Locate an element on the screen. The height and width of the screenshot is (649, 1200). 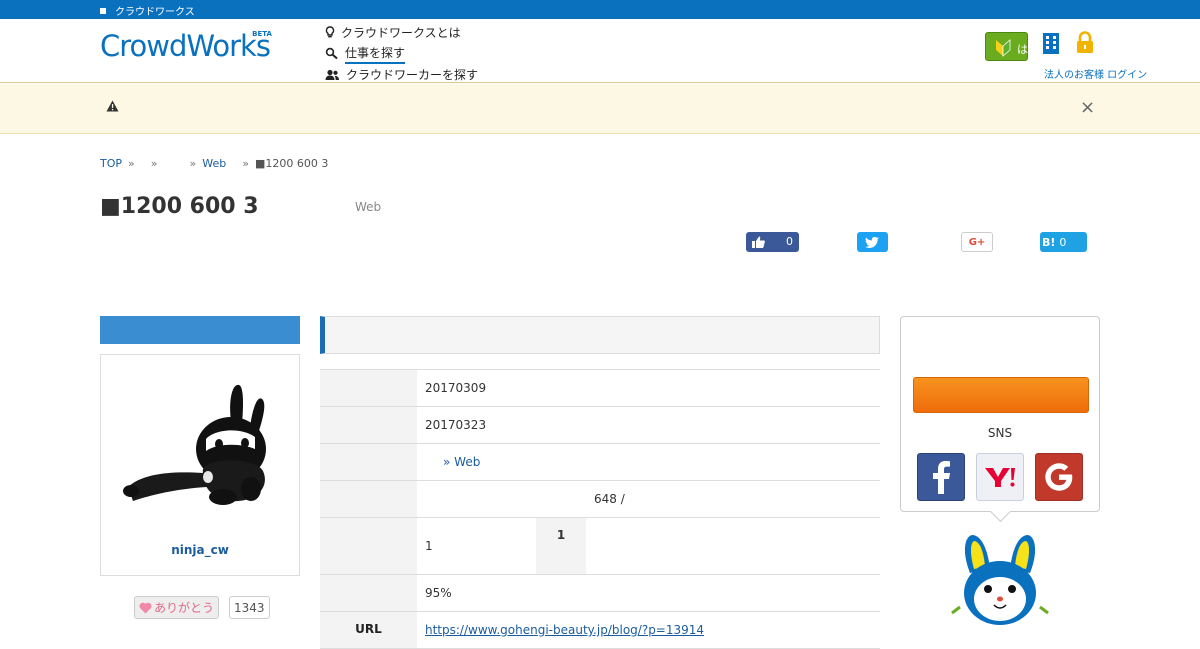
yahoo-login-button is located at coordinates (1000, 477).